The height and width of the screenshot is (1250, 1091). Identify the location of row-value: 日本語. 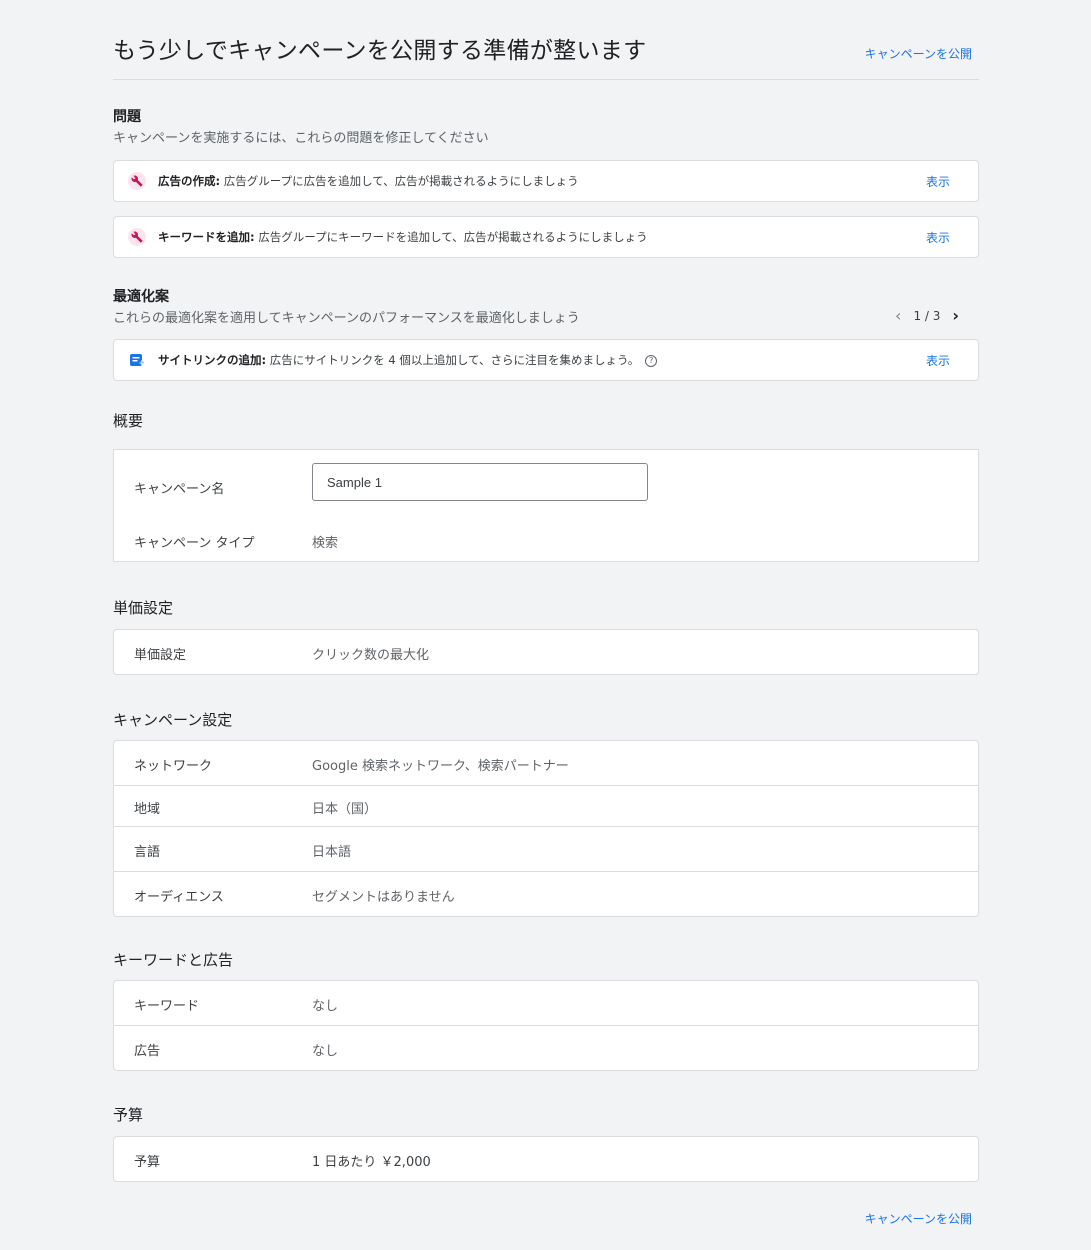
(332, 852).